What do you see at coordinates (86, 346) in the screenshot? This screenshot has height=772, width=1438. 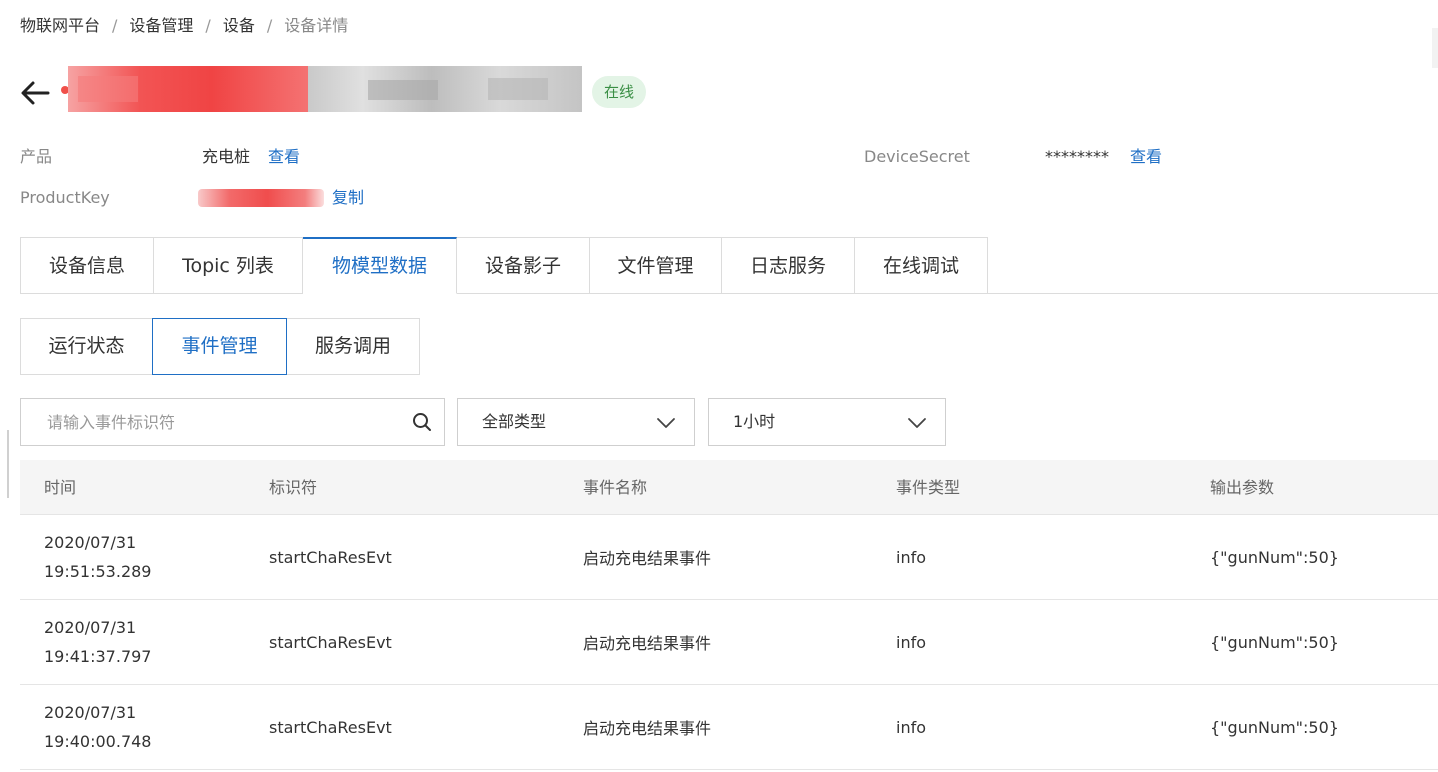 I see `subtab-running-status: 运行状态` at bounding box center [86, 346].